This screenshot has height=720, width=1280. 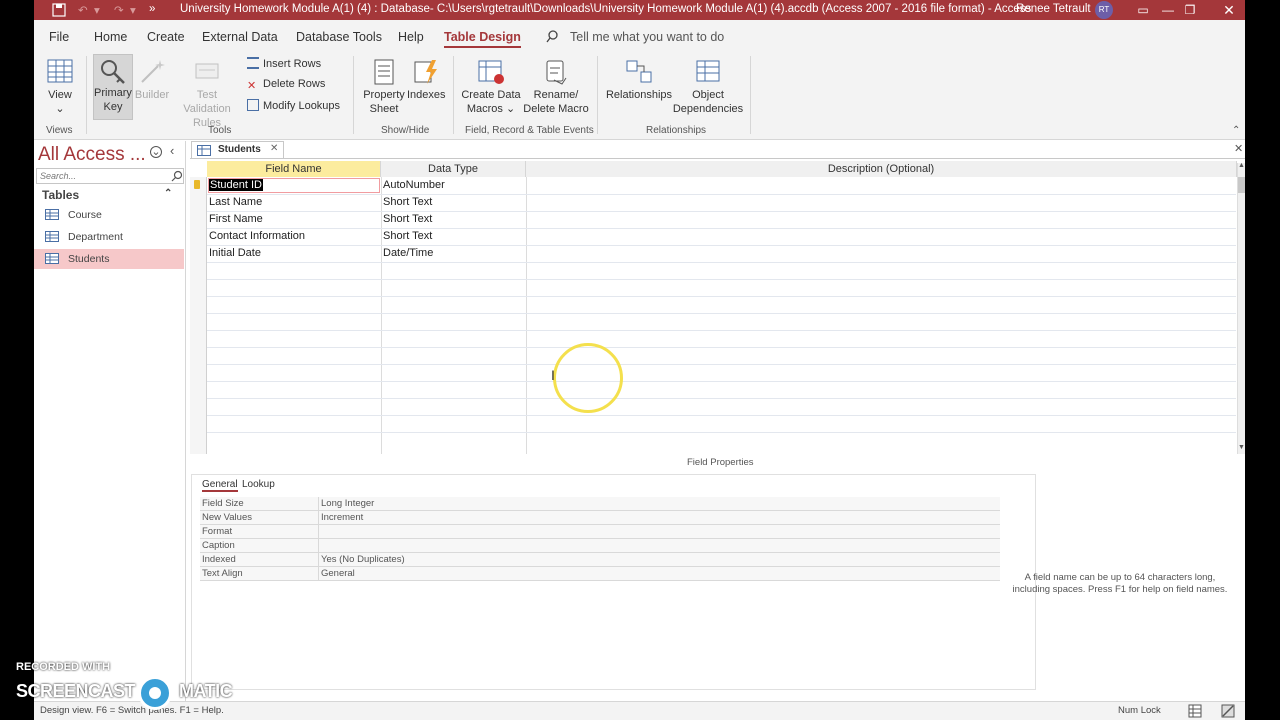 What do you see at coordinates (109, 215) in the screenshot?
I see `nav-item-course: Course` at bounding box center [109, 215].